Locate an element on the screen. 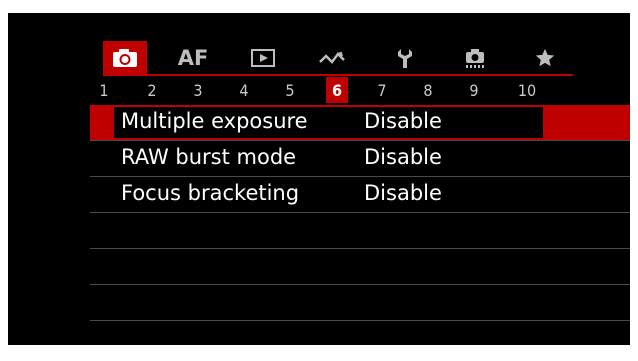  star-icon is located at coordinates (545, 58).